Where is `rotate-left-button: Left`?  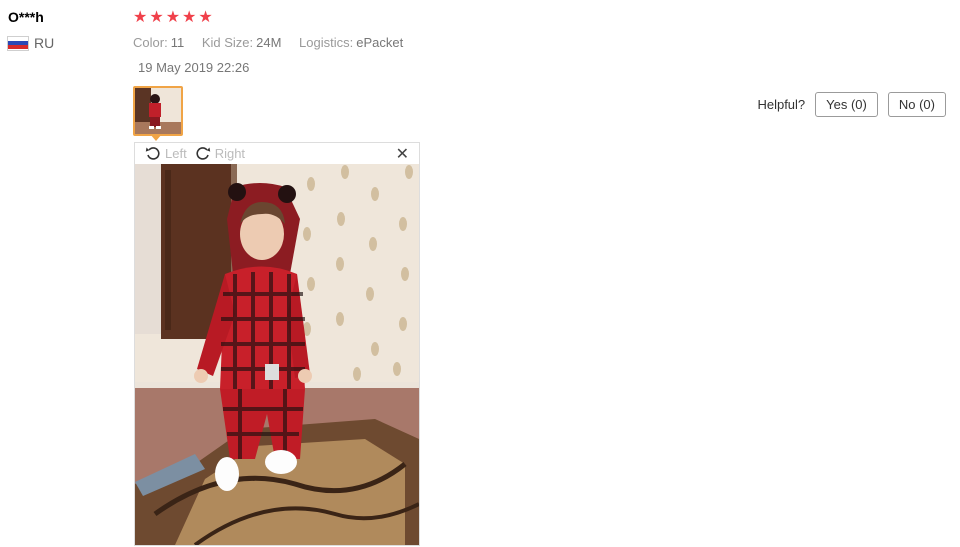 rotate-left-button: Left is located at coordinates (166, 154).